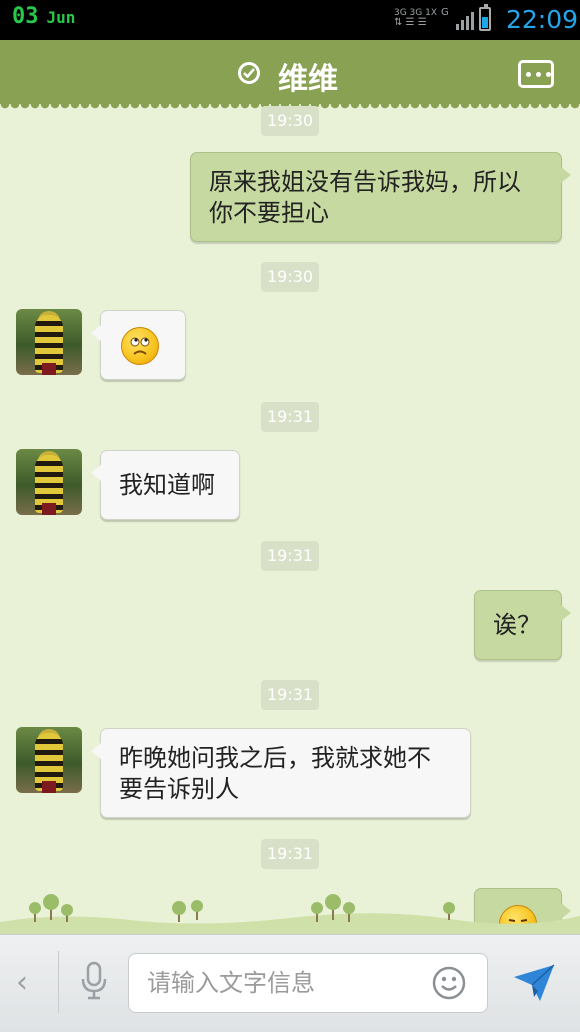 Image resolution: width=580 pixels, height=1032 pixels. I want to click on smiley-icon, so click(449, 985).